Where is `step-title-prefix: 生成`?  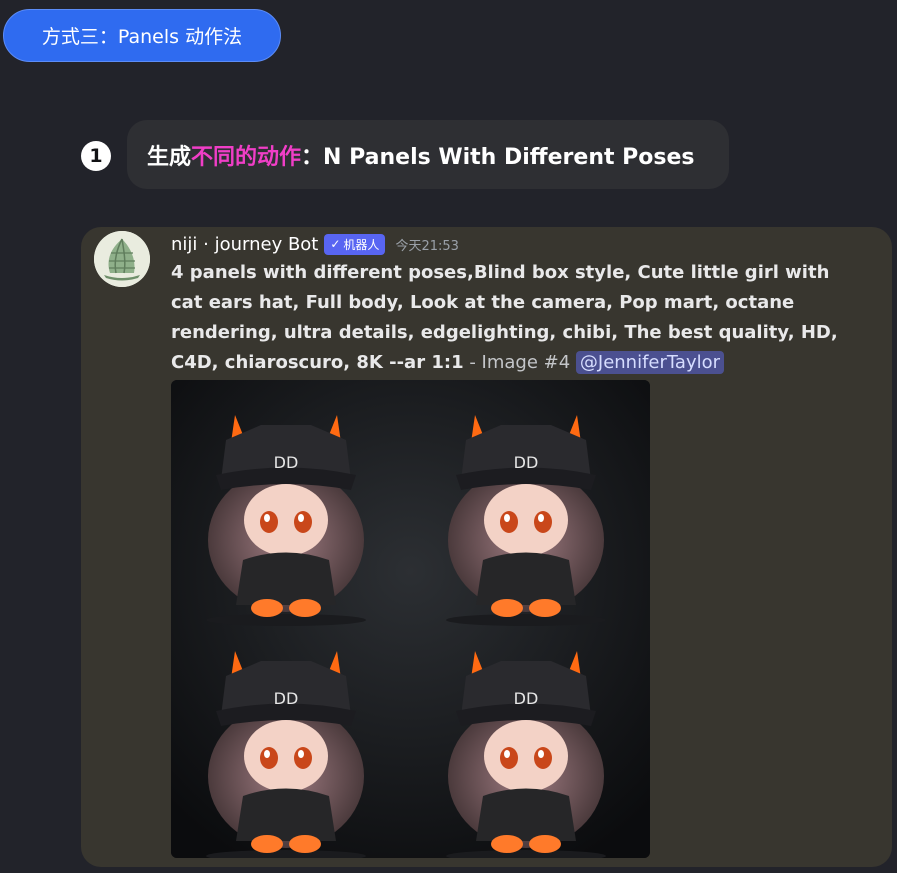 step-title-prefix: 生成 is located at coordinates (169, 157).